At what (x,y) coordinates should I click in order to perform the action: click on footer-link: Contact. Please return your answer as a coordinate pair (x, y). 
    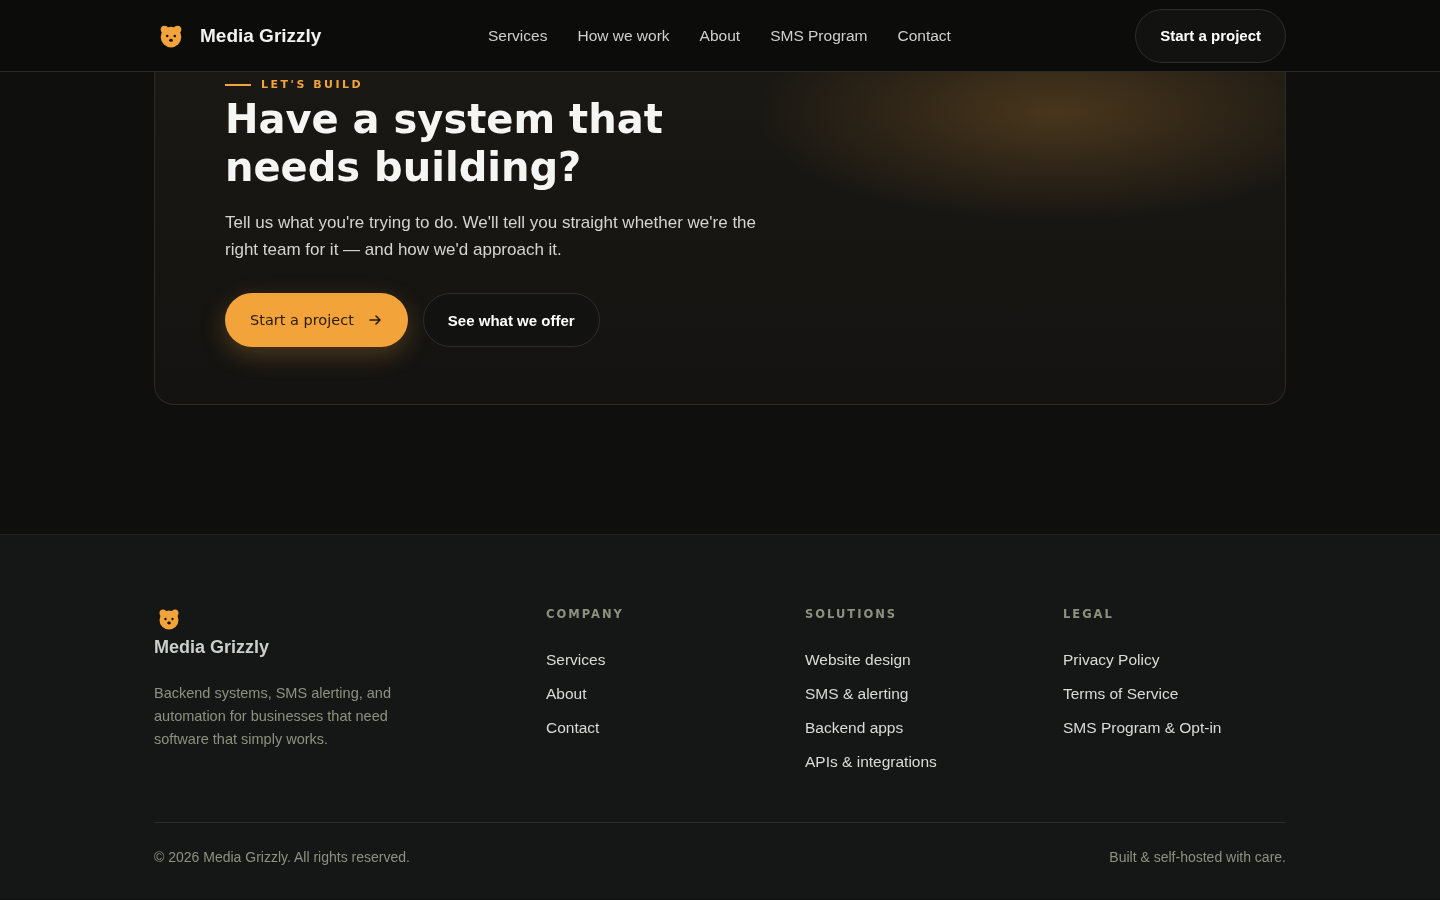
    Looking at the image, I should click on (573, 728).